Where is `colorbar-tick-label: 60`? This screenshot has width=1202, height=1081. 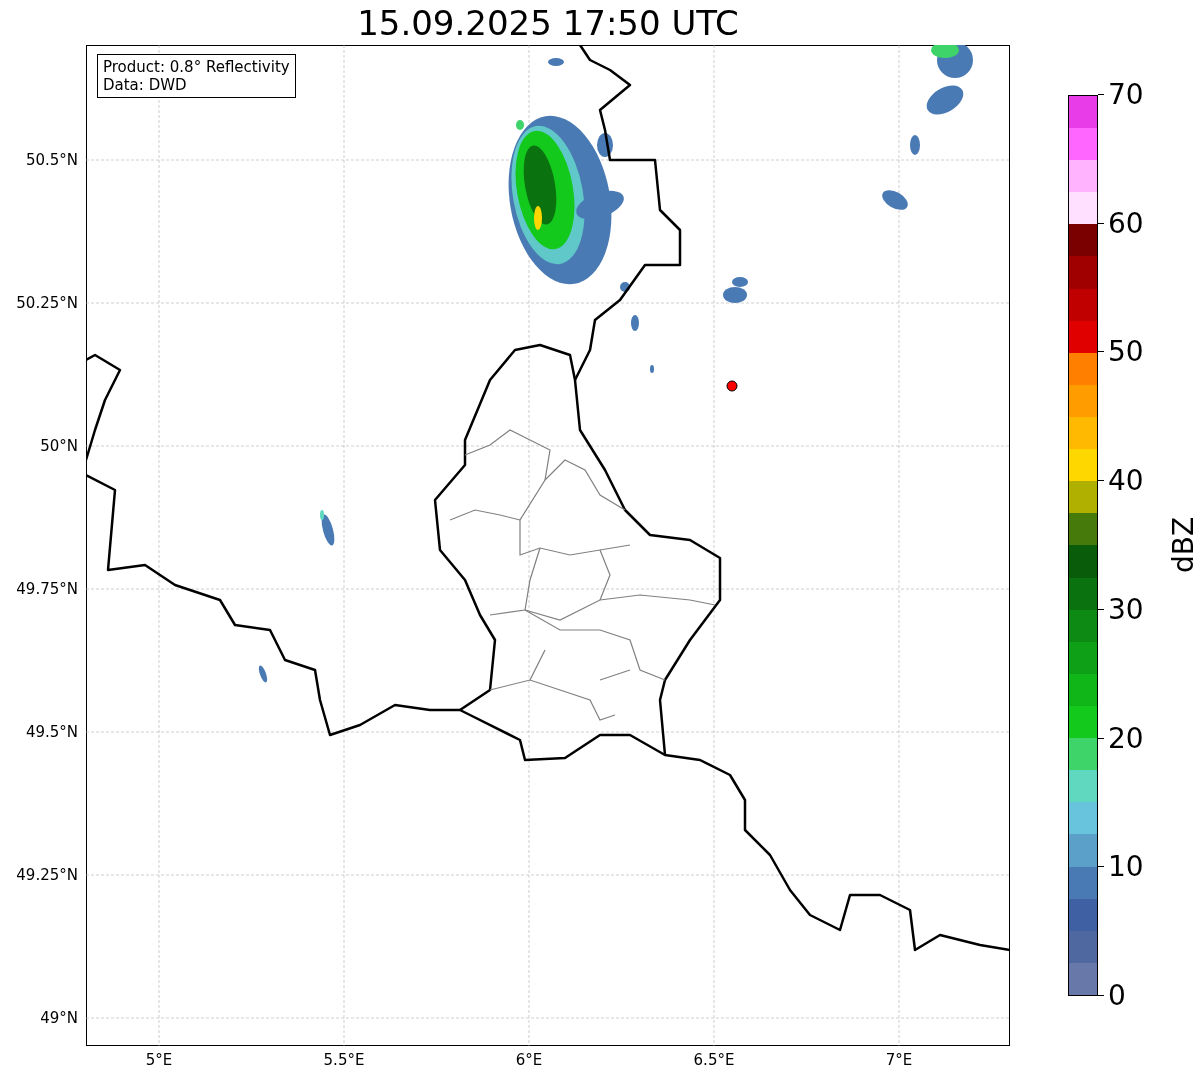
colorbar-tick-label: 60 is located at coordinates (1126, 223).